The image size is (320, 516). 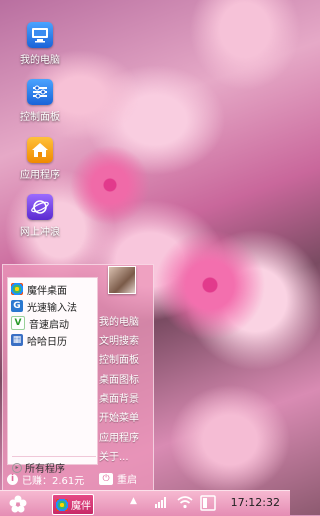 I want to click on desktop-icon-my-computer: 我的电脑, so click(x=40, y=44).